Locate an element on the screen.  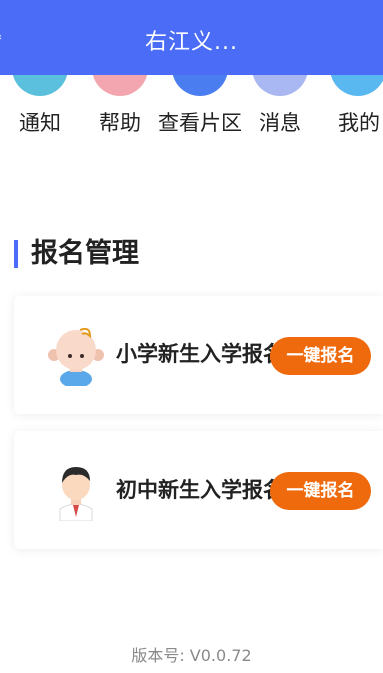
card-title: 初中新生入学报名 is located at coordinates (200, 490).